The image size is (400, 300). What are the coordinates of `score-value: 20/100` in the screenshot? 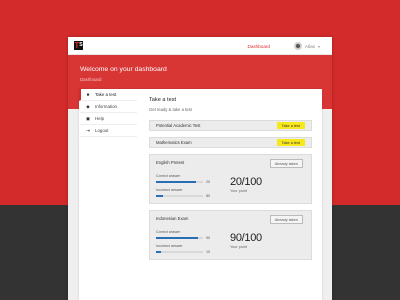 It's located at (246, 182).